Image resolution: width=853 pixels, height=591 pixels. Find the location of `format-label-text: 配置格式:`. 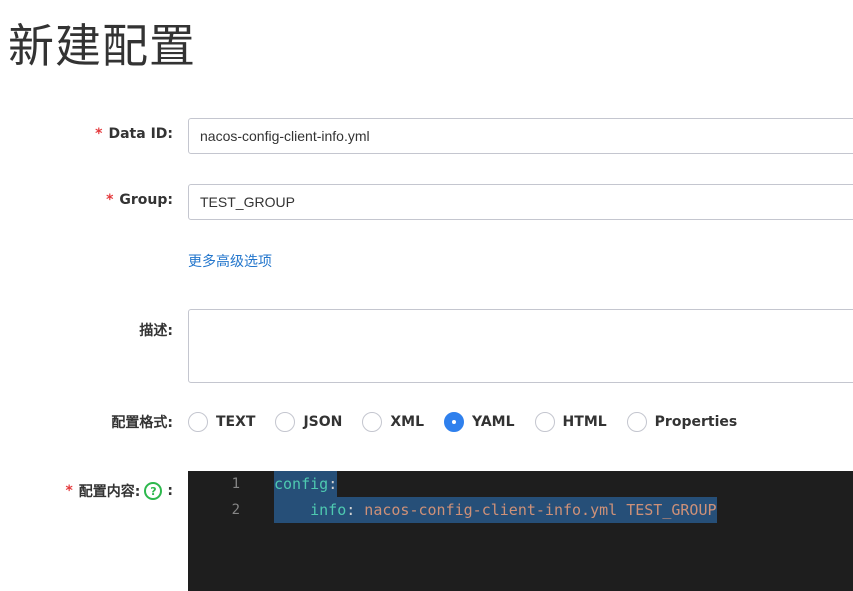

format-label-text: 配置格式: is located at coordinates (142, 423).